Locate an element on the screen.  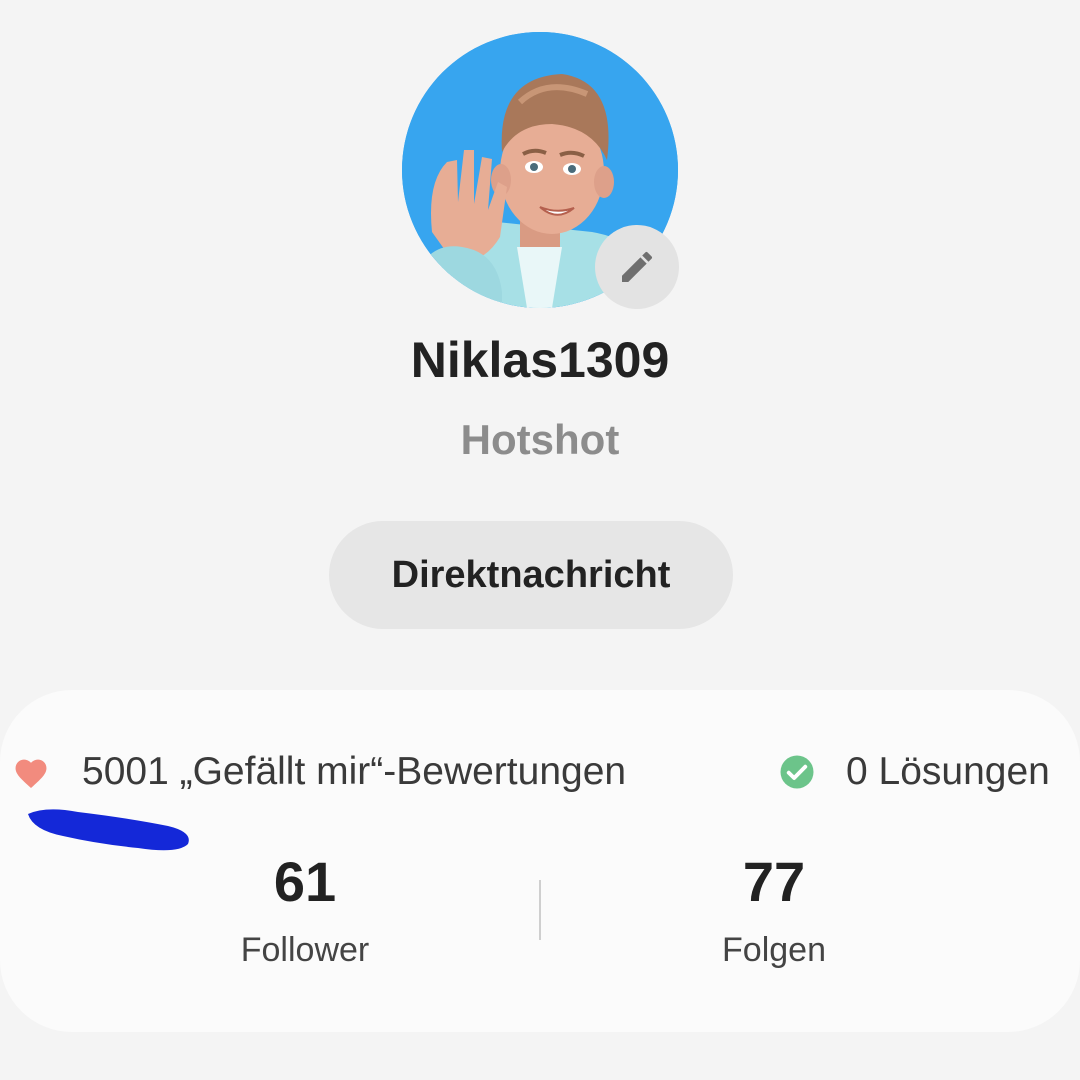
check-circle-icon is located at coordinates (797, 772).